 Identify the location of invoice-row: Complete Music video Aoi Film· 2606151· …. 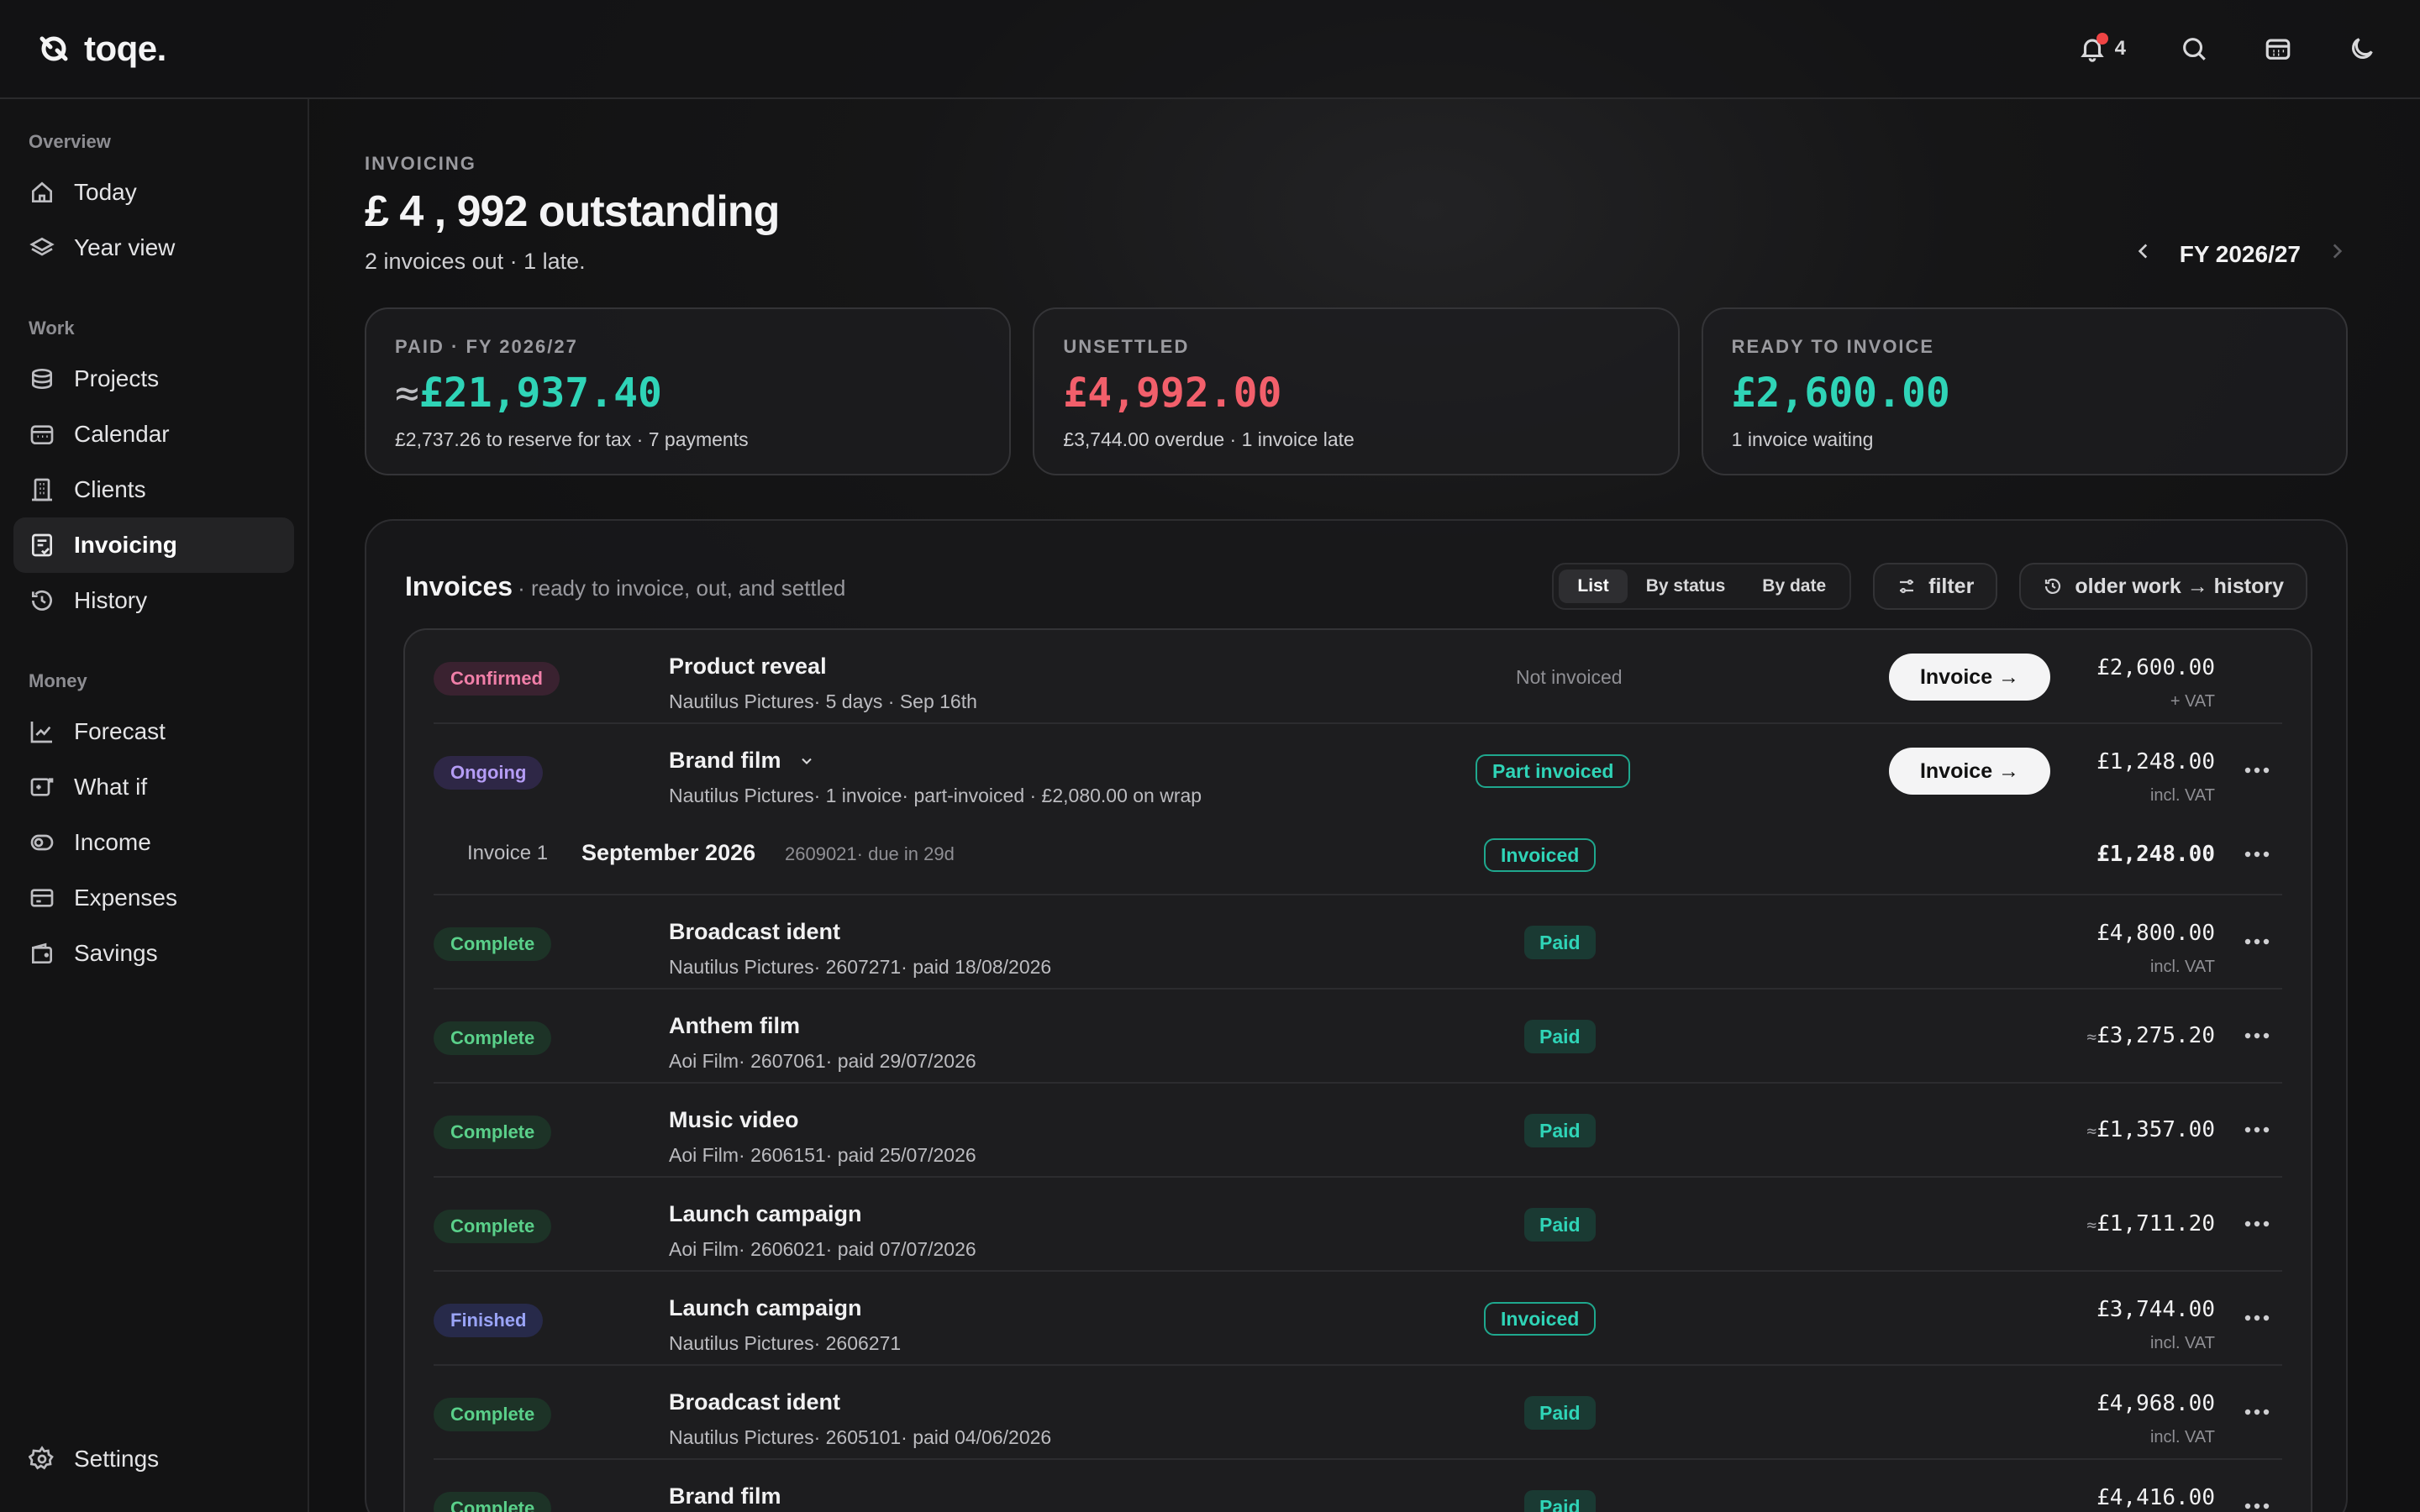
(1358, 1131).